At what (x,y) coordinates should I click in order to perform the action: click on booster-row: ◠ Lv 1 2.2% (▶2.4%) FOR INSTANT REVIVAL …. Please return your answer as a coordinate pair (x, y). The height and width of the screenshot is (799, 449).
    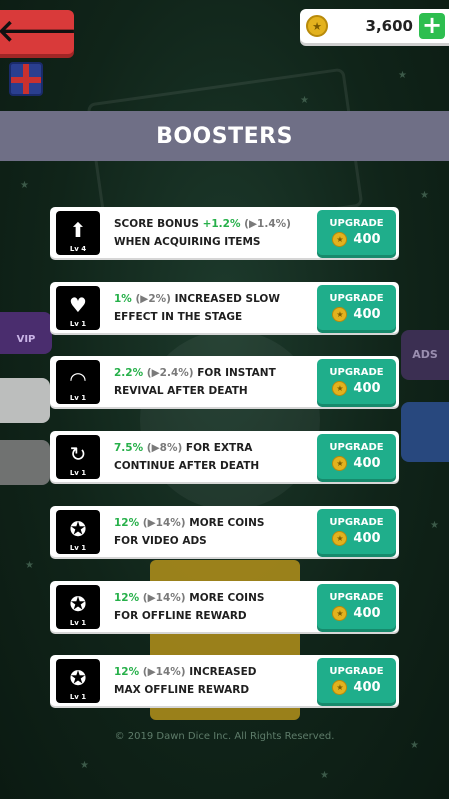
    Looking at the image, I should click on (224, 381).